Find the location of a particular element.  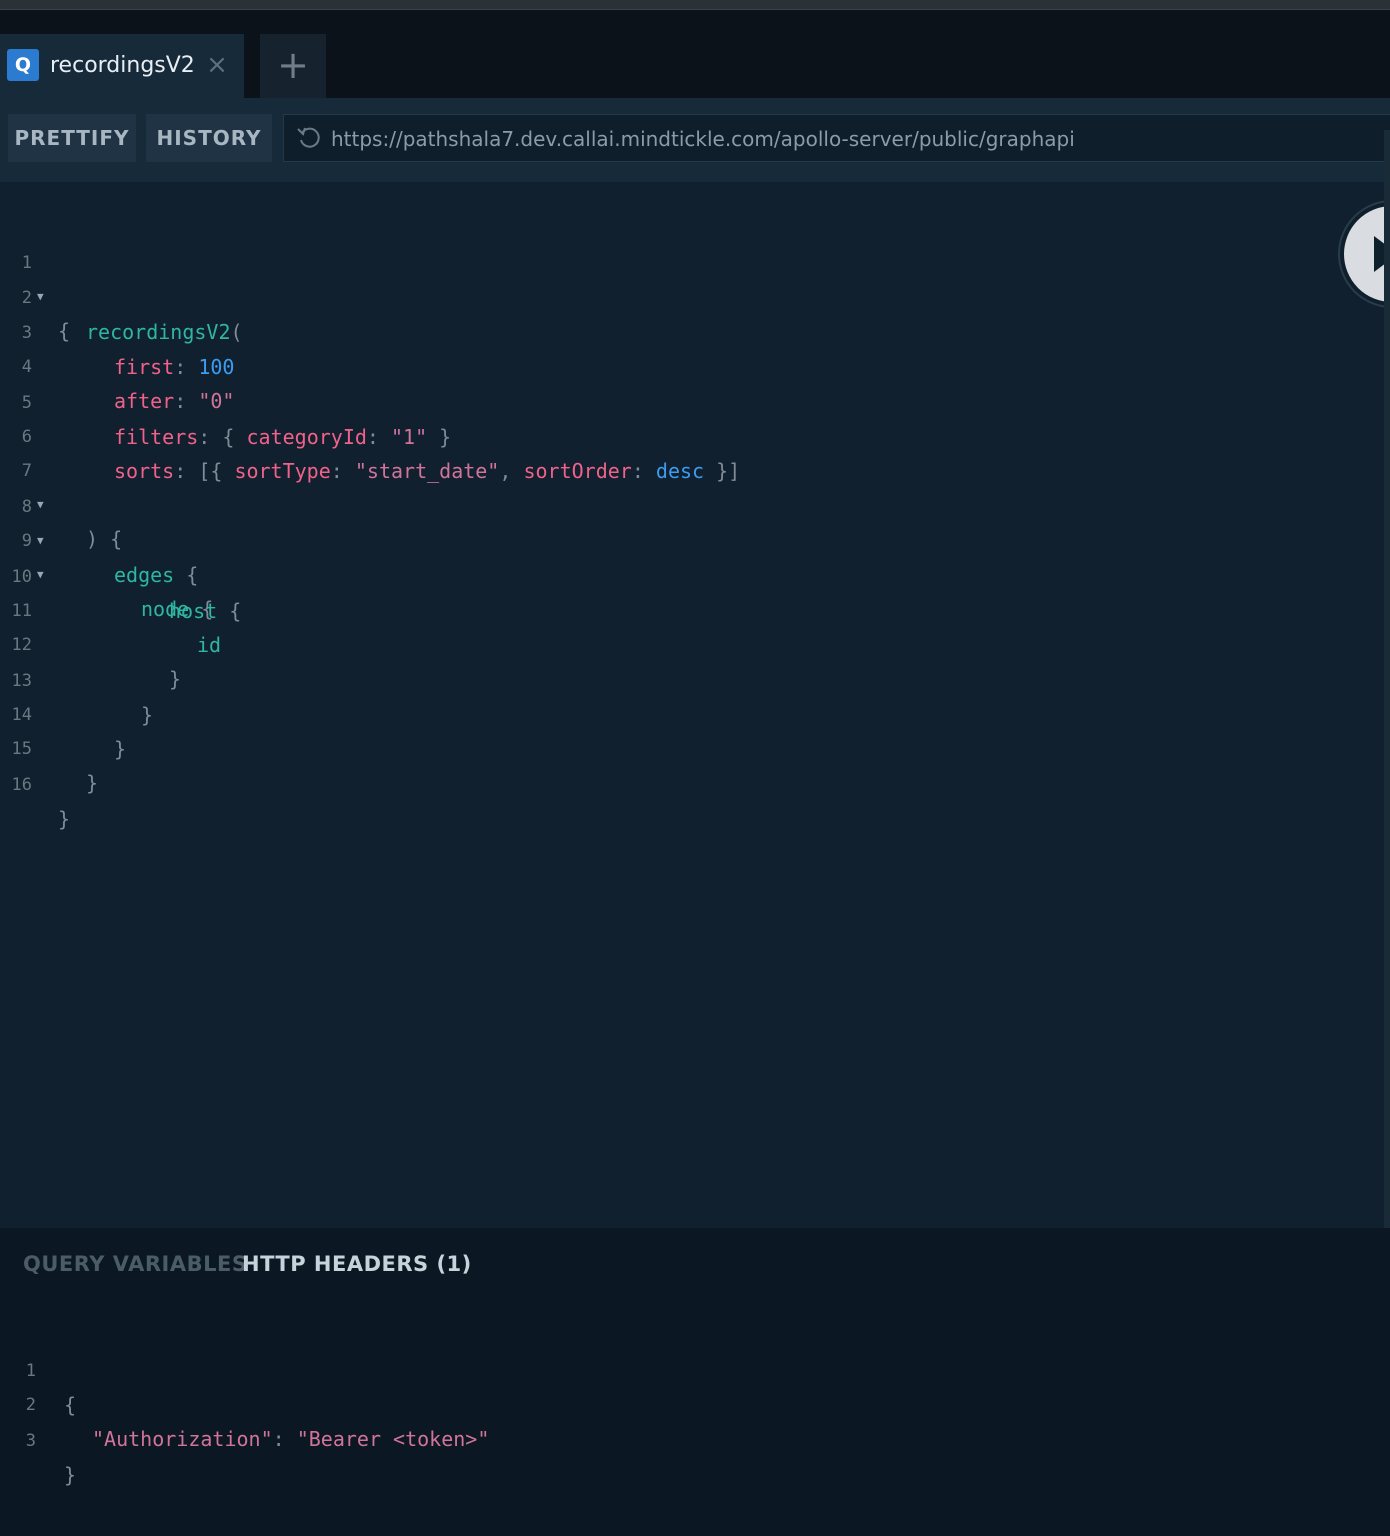

editor-line: 11 id is located at coordinates (111, 608).